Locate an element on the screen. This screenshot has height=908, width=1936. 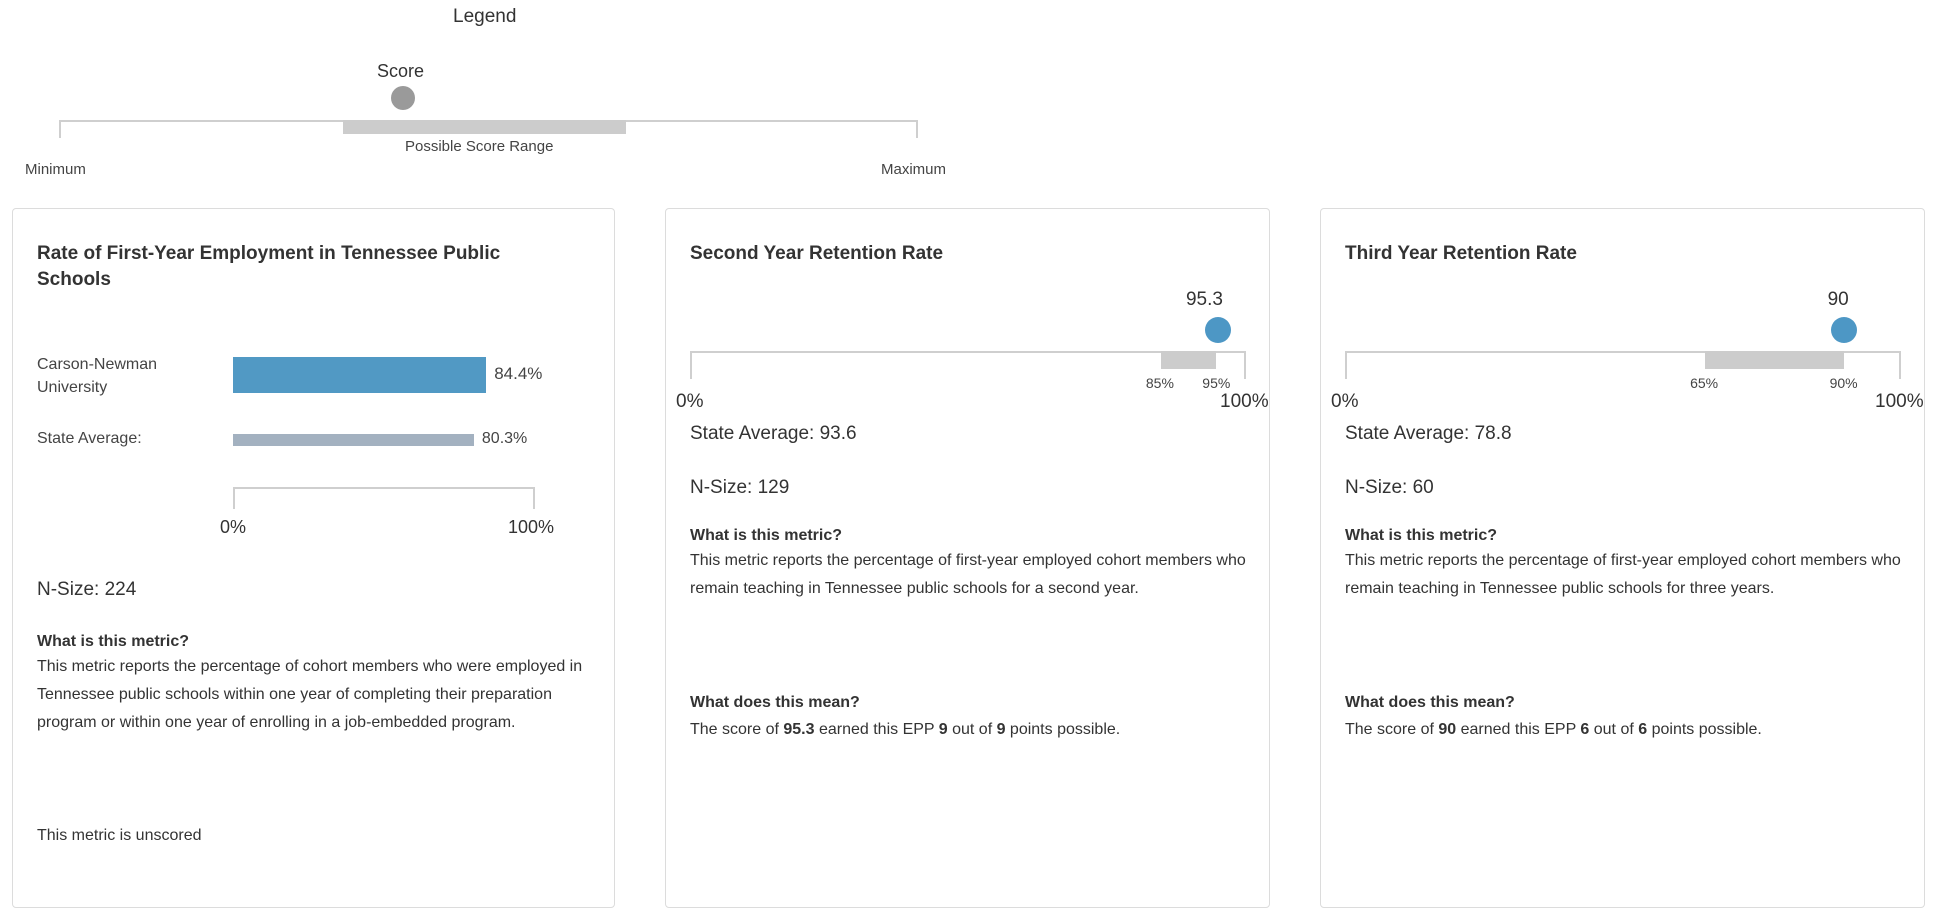
bar-label-university: Carson-Newman University is located at coordinates (97, 376).